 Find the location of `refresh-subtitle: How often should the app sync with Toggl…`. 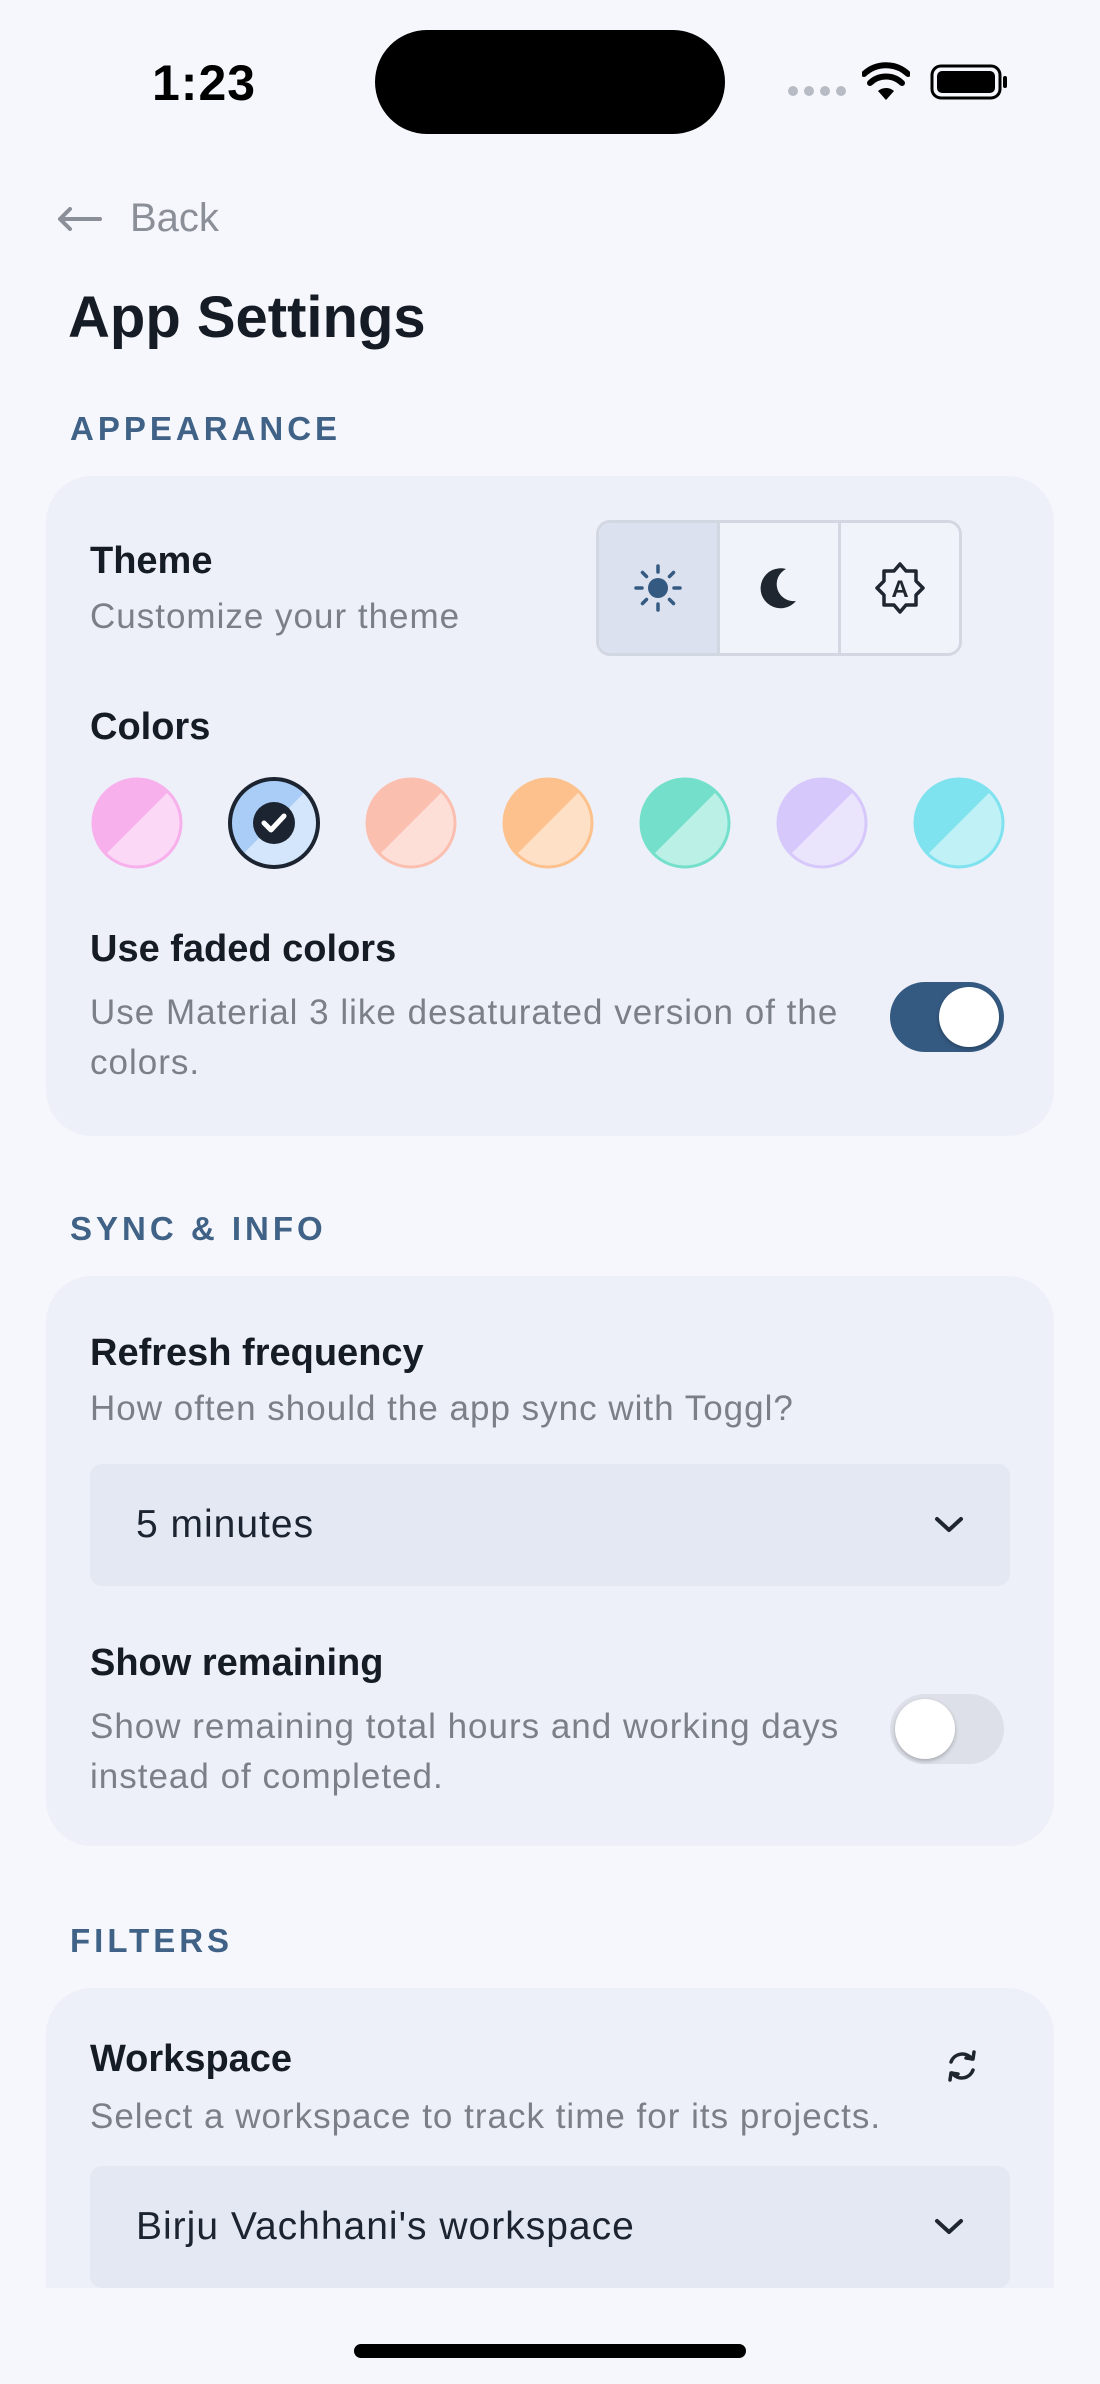

refresh-subtitle: How often should the app sync with Toggl… is located at coordinates (442, 1408).